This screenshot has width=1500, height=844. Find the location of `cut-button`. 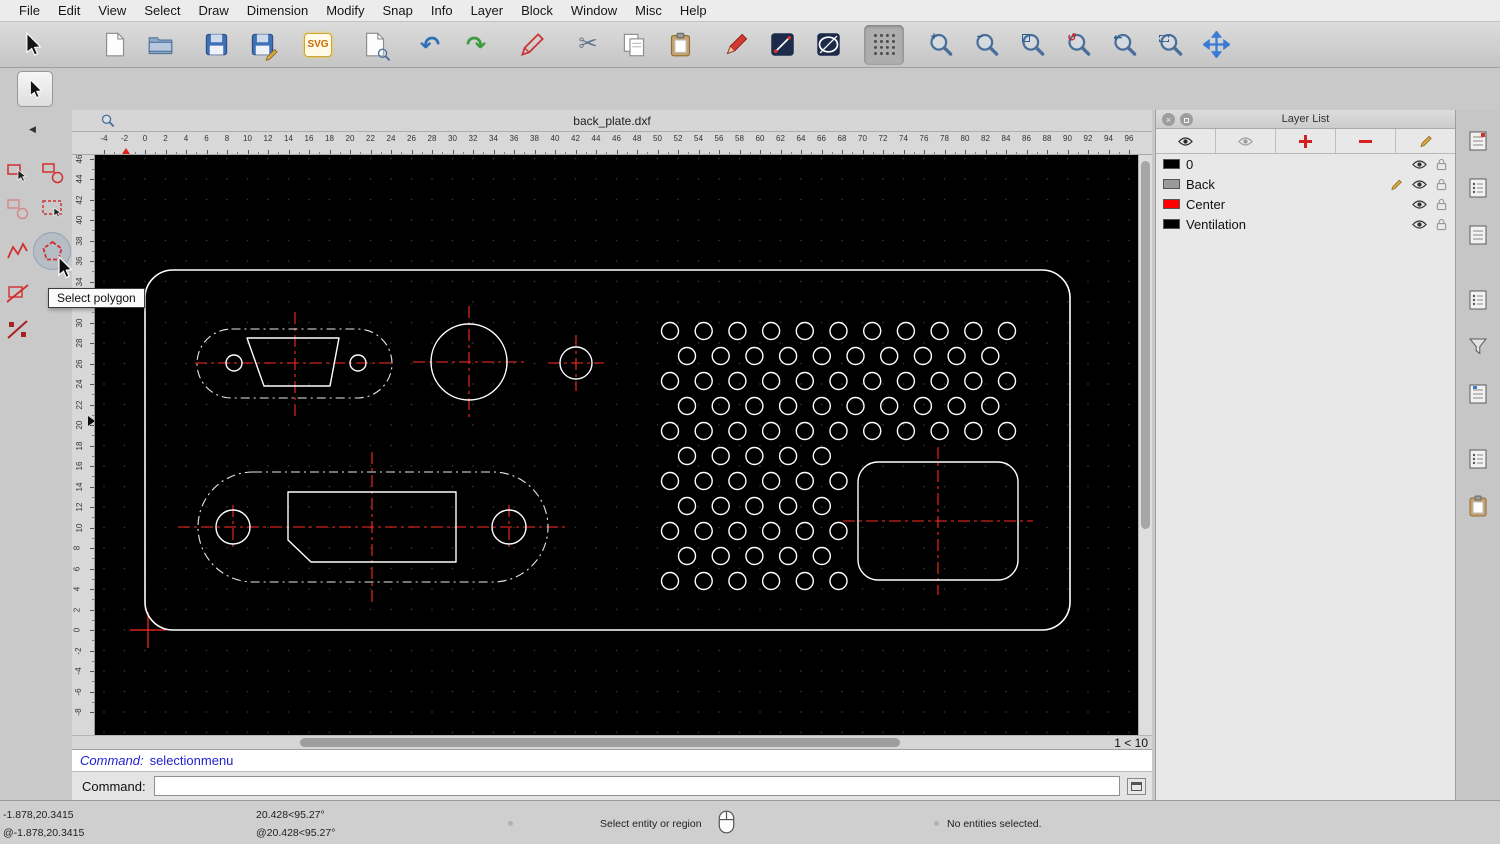

cut-button is located at coordinates (588, 45).